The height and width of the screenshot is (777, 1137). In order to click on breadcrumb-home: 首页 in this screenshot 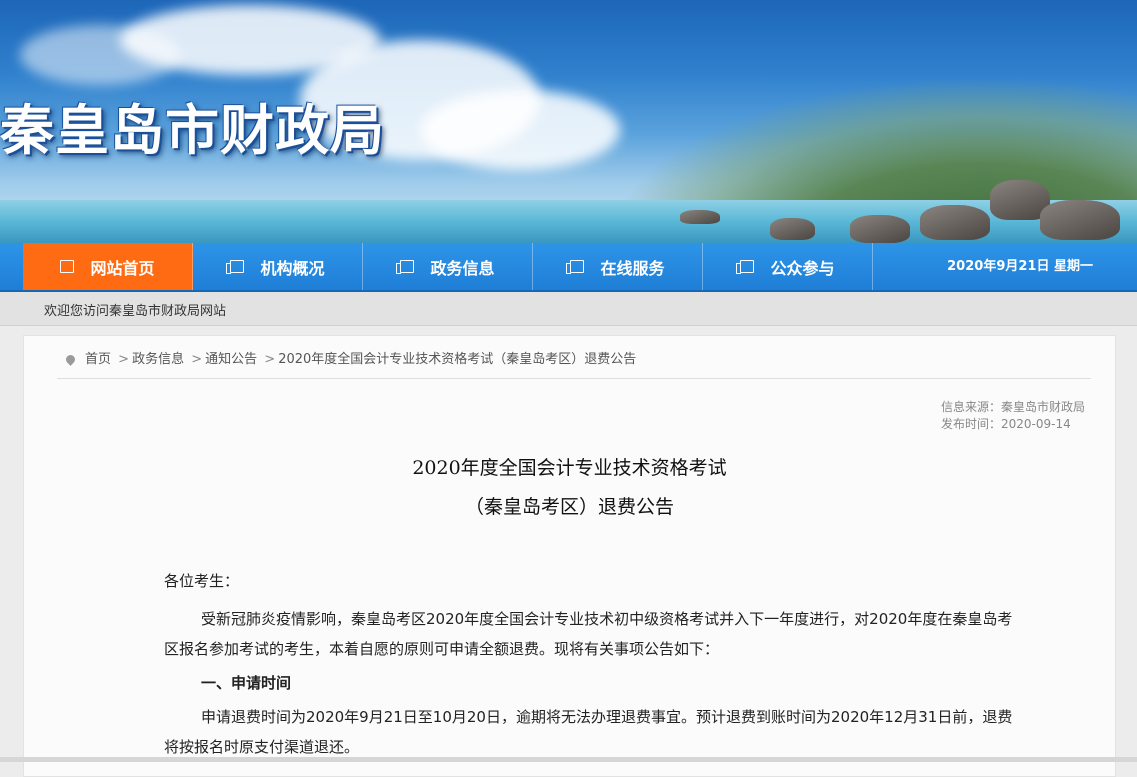, I will do `click(98, 359)`.